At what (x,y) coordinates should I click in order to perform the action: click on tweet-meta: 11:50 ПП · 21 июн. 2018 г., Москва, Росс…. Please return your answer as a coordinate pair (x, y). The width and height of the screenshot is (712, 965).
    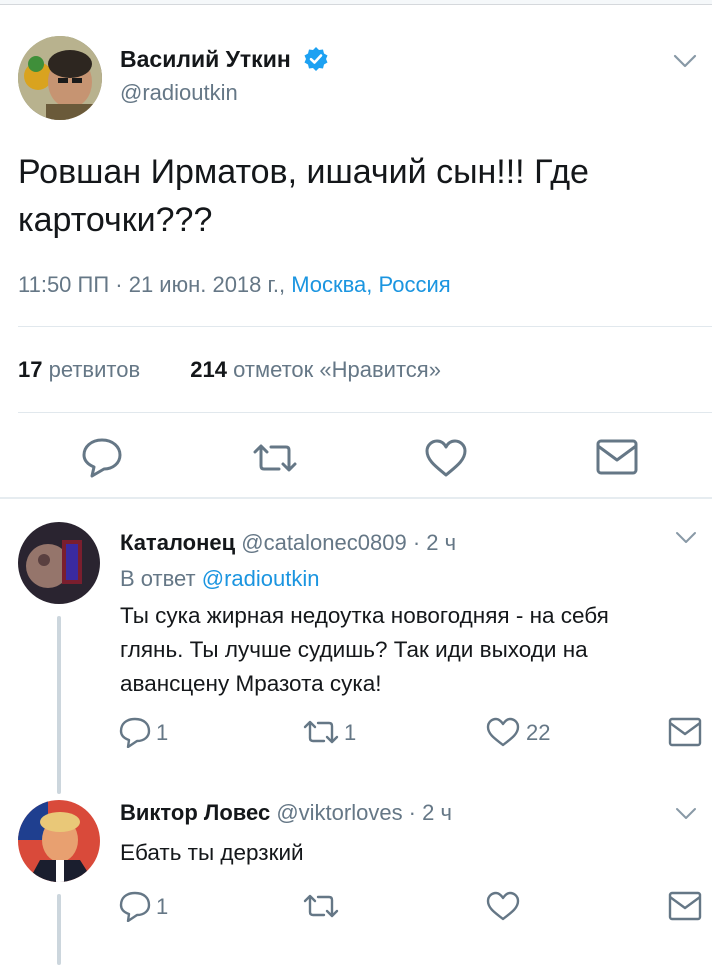
    Looking at the image, I should click on (234, 285).